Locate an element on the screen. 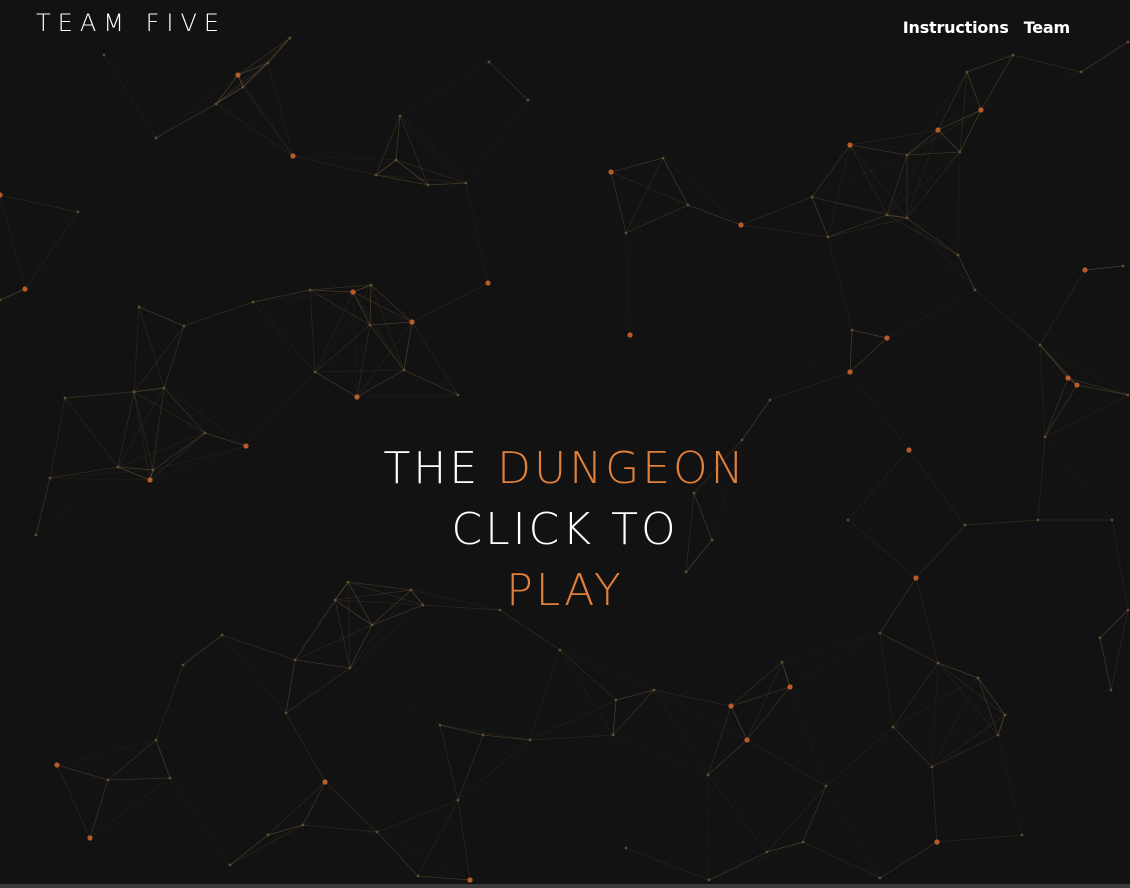  hero-play: PLAY is located at coordinates (565, 590).